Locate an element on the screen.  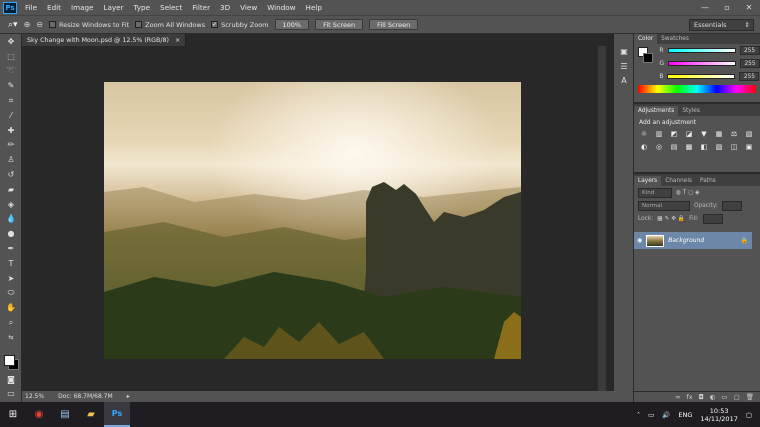
exposure-adjustment-icon: ◪ is located at coordinates (689, 134).